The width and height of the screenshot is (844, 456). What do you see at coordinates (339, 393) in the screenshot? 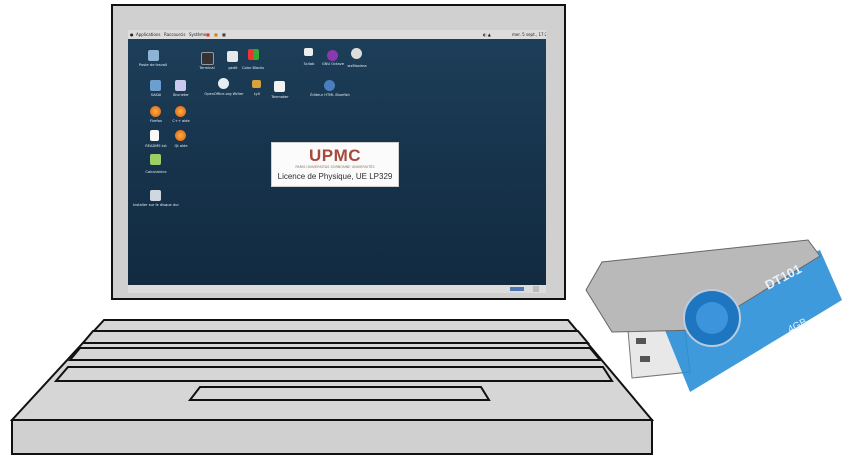
I see `touchpad` at bounding box center [339, 393].